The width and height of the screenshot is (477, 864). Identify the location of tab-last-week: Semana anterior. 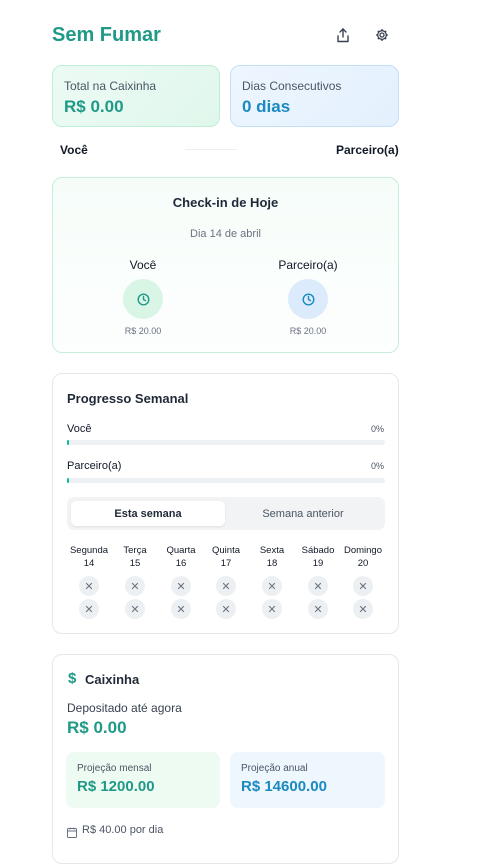
(303, 513).